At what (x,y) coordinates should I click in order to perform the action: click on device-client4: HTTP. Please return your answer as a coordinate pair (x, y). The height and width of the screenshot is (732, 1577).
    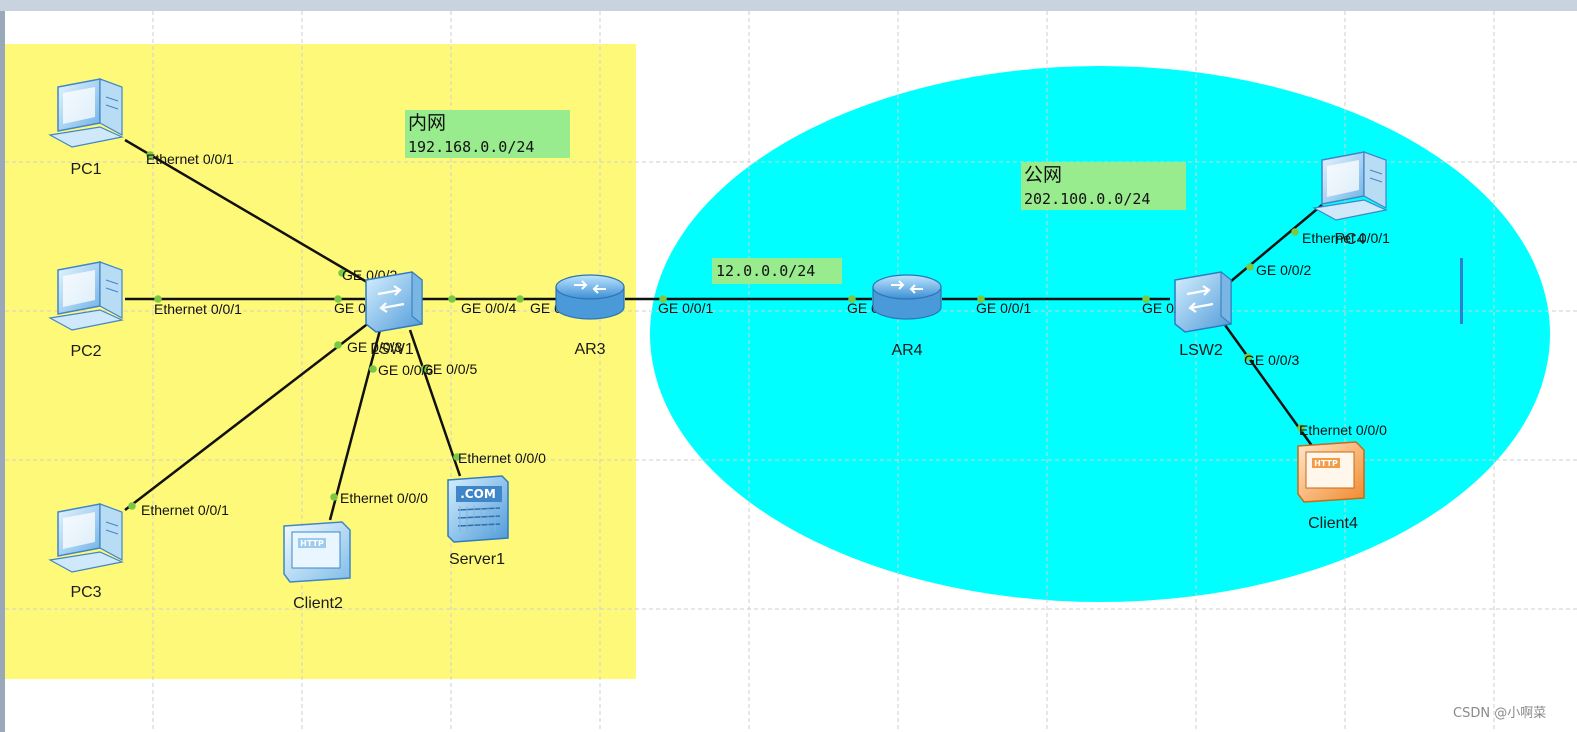
    Looking at the image, I should click on (1331, 472).